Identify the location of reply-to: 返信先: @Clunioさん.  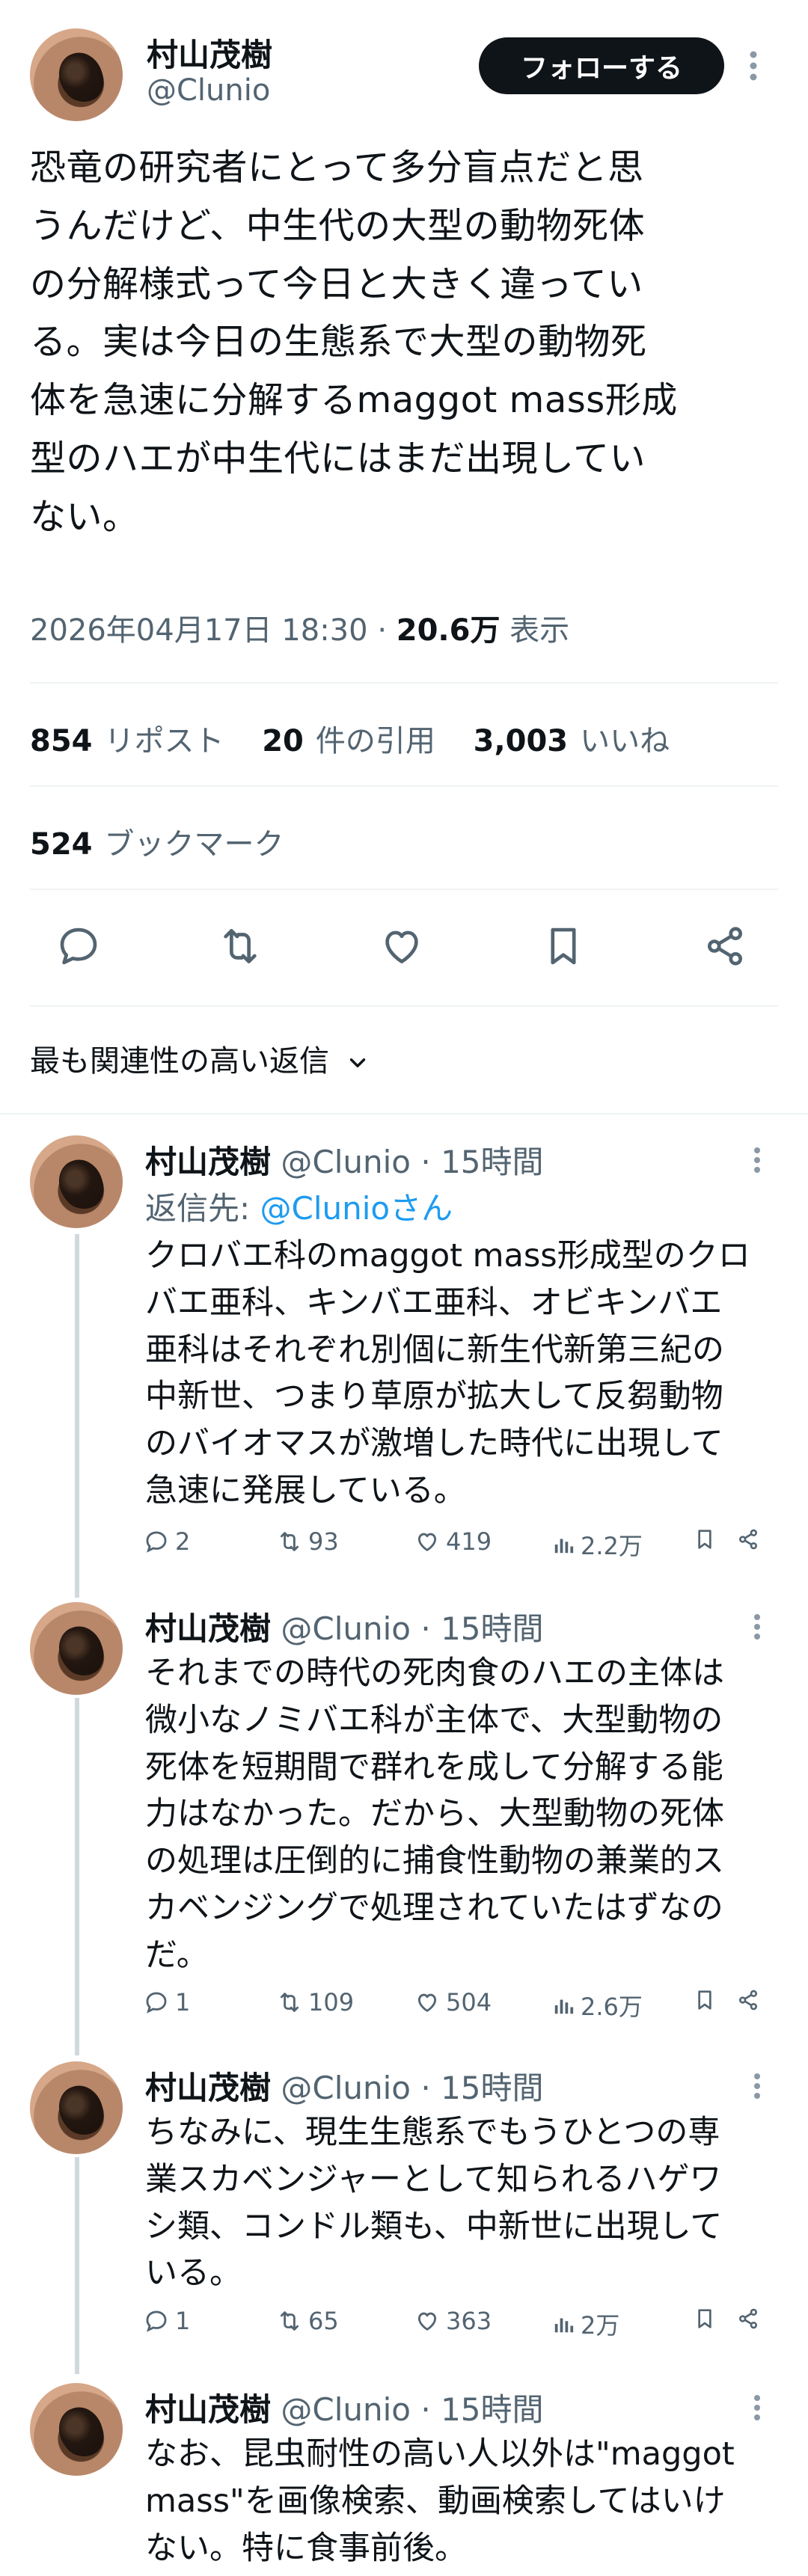
(299, 1206).